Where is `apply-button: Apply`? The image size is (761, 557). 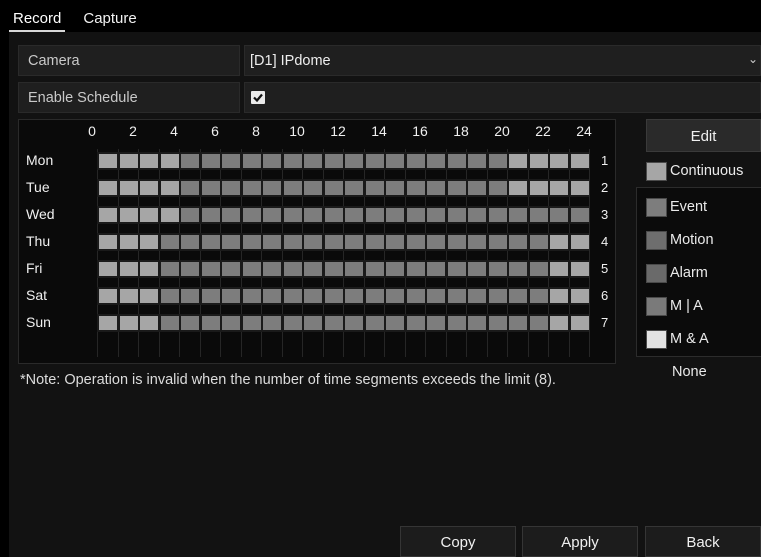 apply-button: Apply is located at coordinates (580, 541).